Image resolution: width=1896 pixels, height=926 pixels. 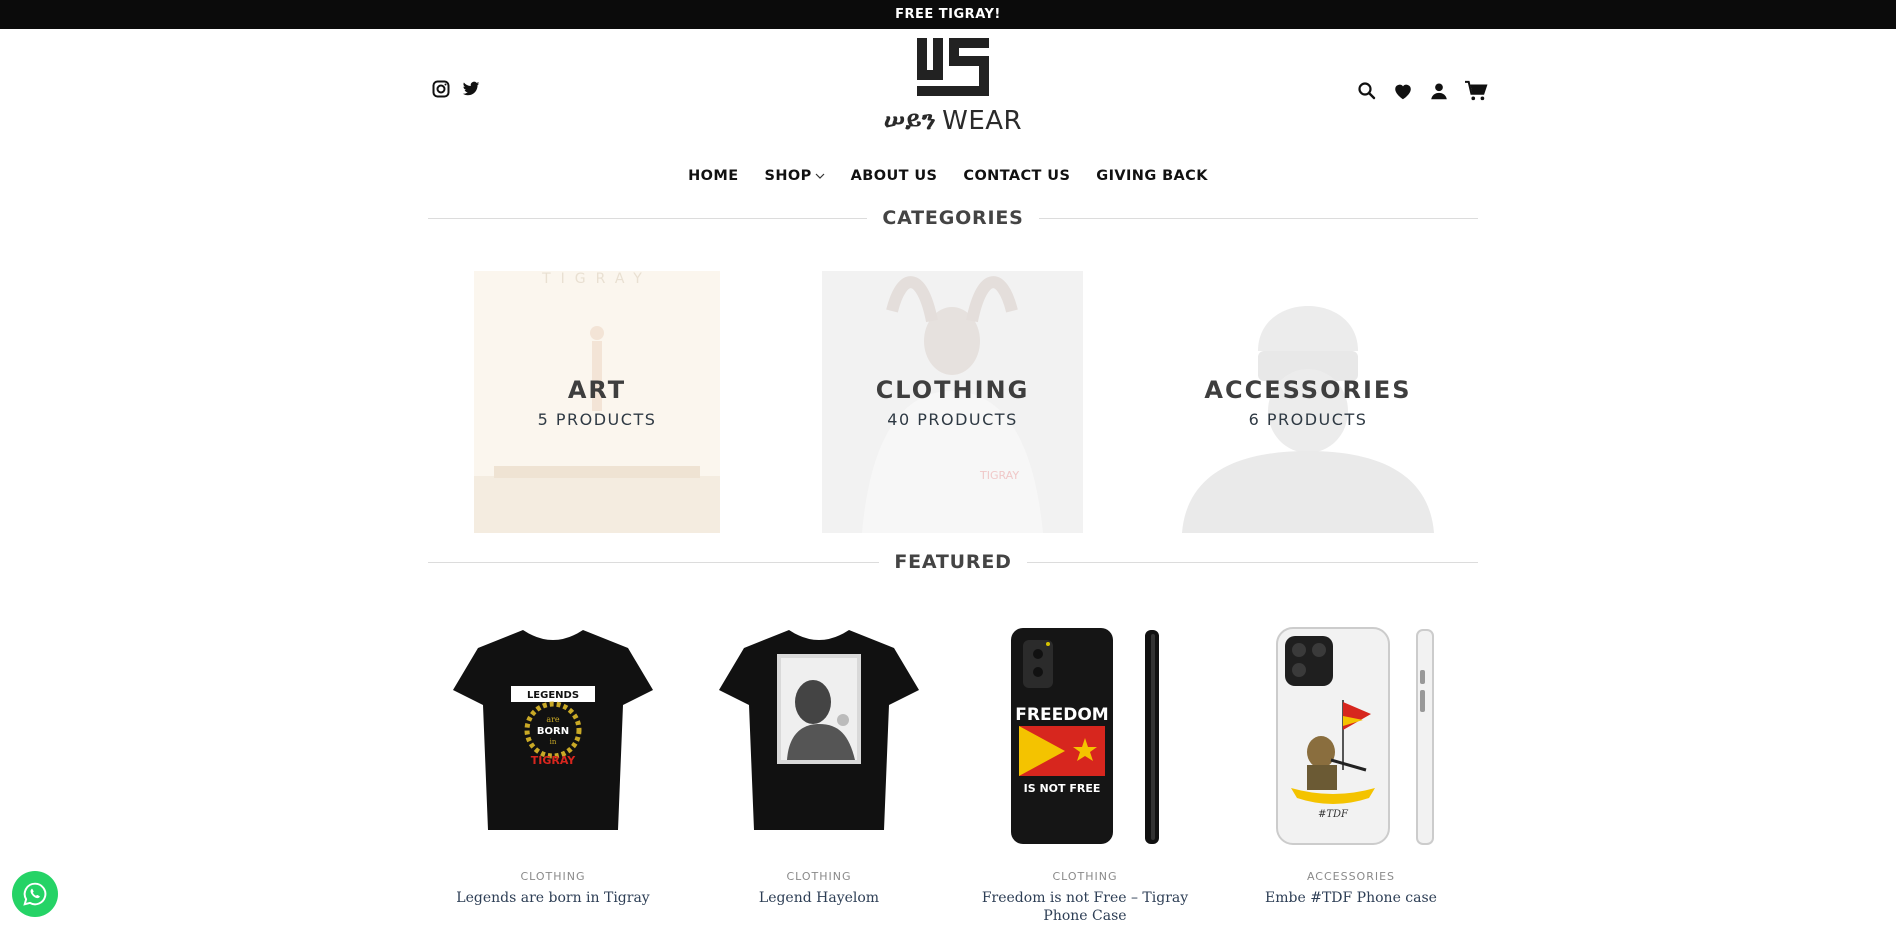 I want to click on categories-title: CATEGORIES, so click(x=953, y=218).